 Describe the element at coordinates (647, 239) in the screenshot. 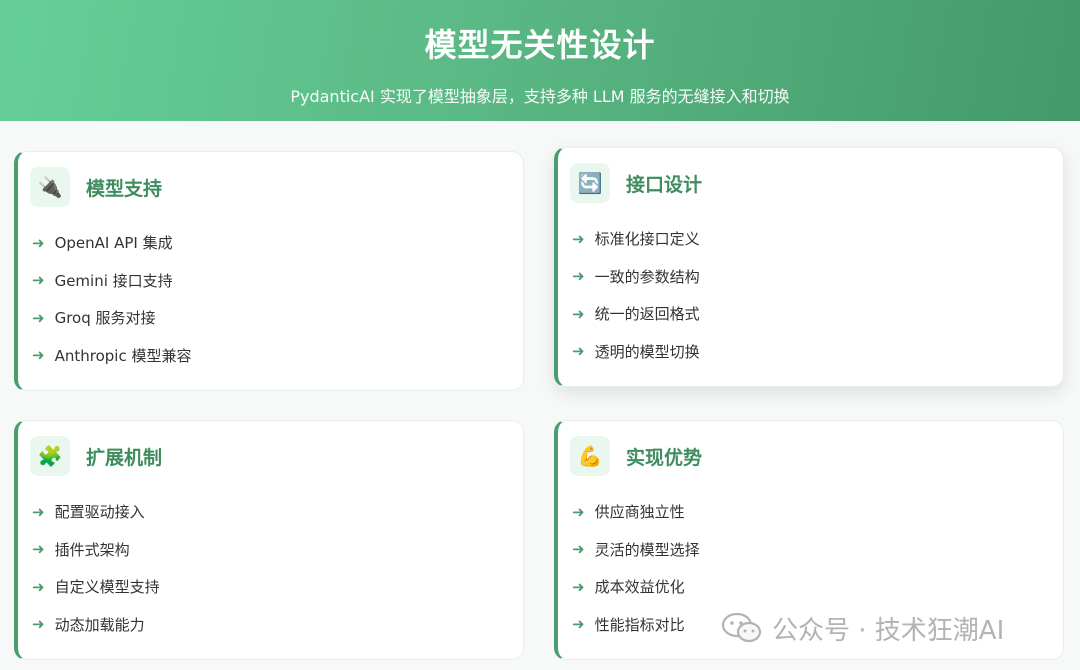

I see `list-item-label: 标准化接口定义` at that location.